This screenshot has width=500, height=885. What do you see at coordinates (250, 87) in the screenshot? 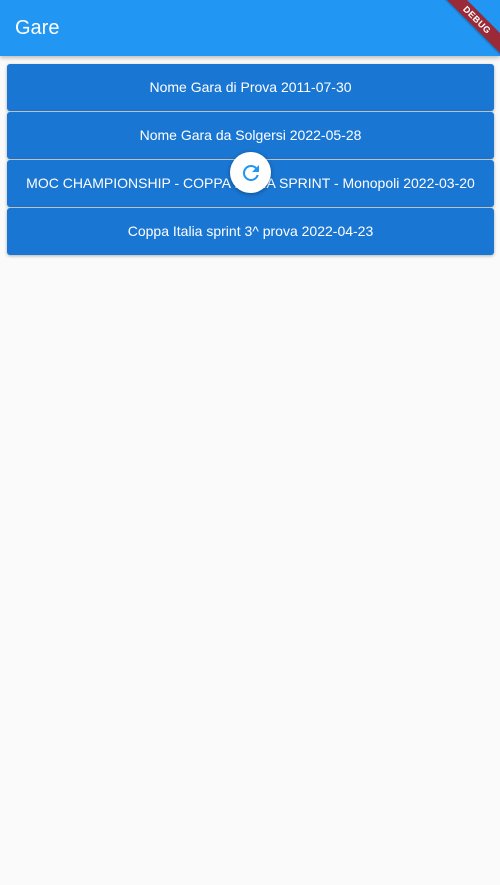
I see `race-button-1: Nome Gara di Prova 2011-07-30` at bounding box center [250, 87].